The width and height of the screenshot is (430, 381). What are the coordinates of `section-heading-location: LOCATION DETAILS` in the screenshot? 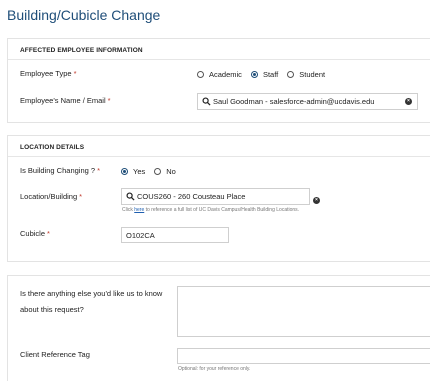 It's located at (52, 147).